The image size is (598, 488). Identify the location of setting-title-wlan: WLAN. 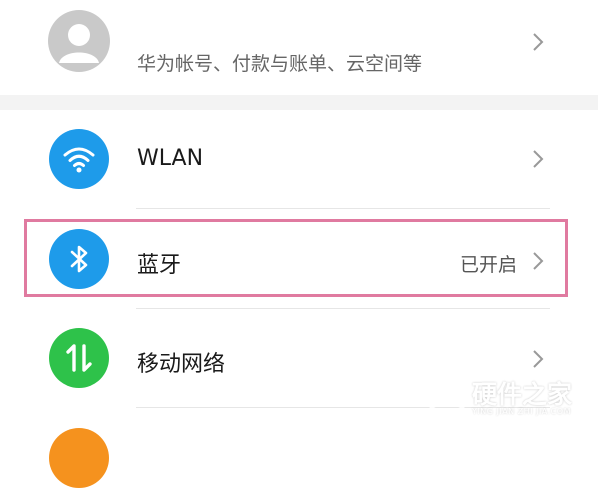
(170, 158).